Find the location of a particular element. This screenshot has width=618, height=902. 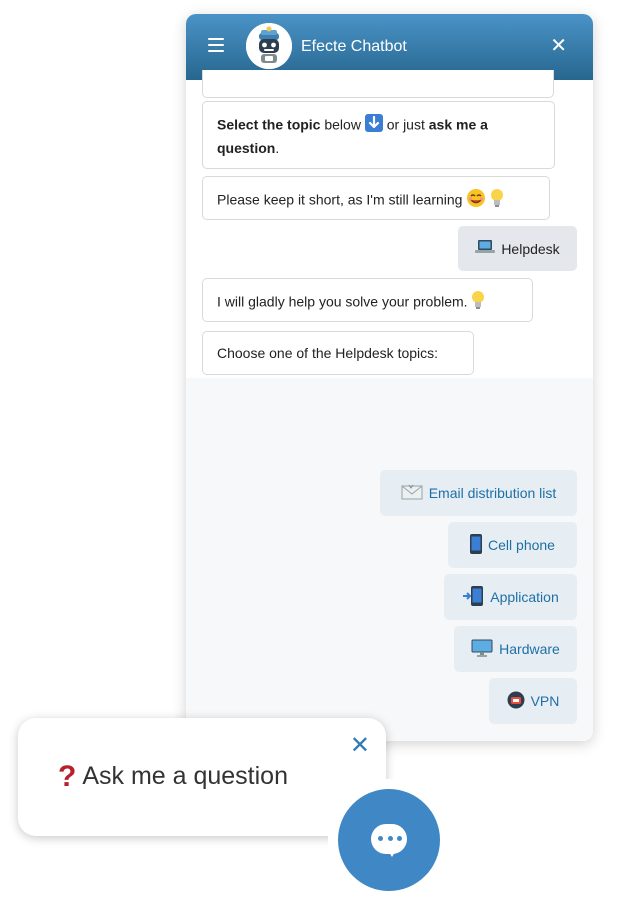

chat-launcher-button is located at coordinates (389, 840).